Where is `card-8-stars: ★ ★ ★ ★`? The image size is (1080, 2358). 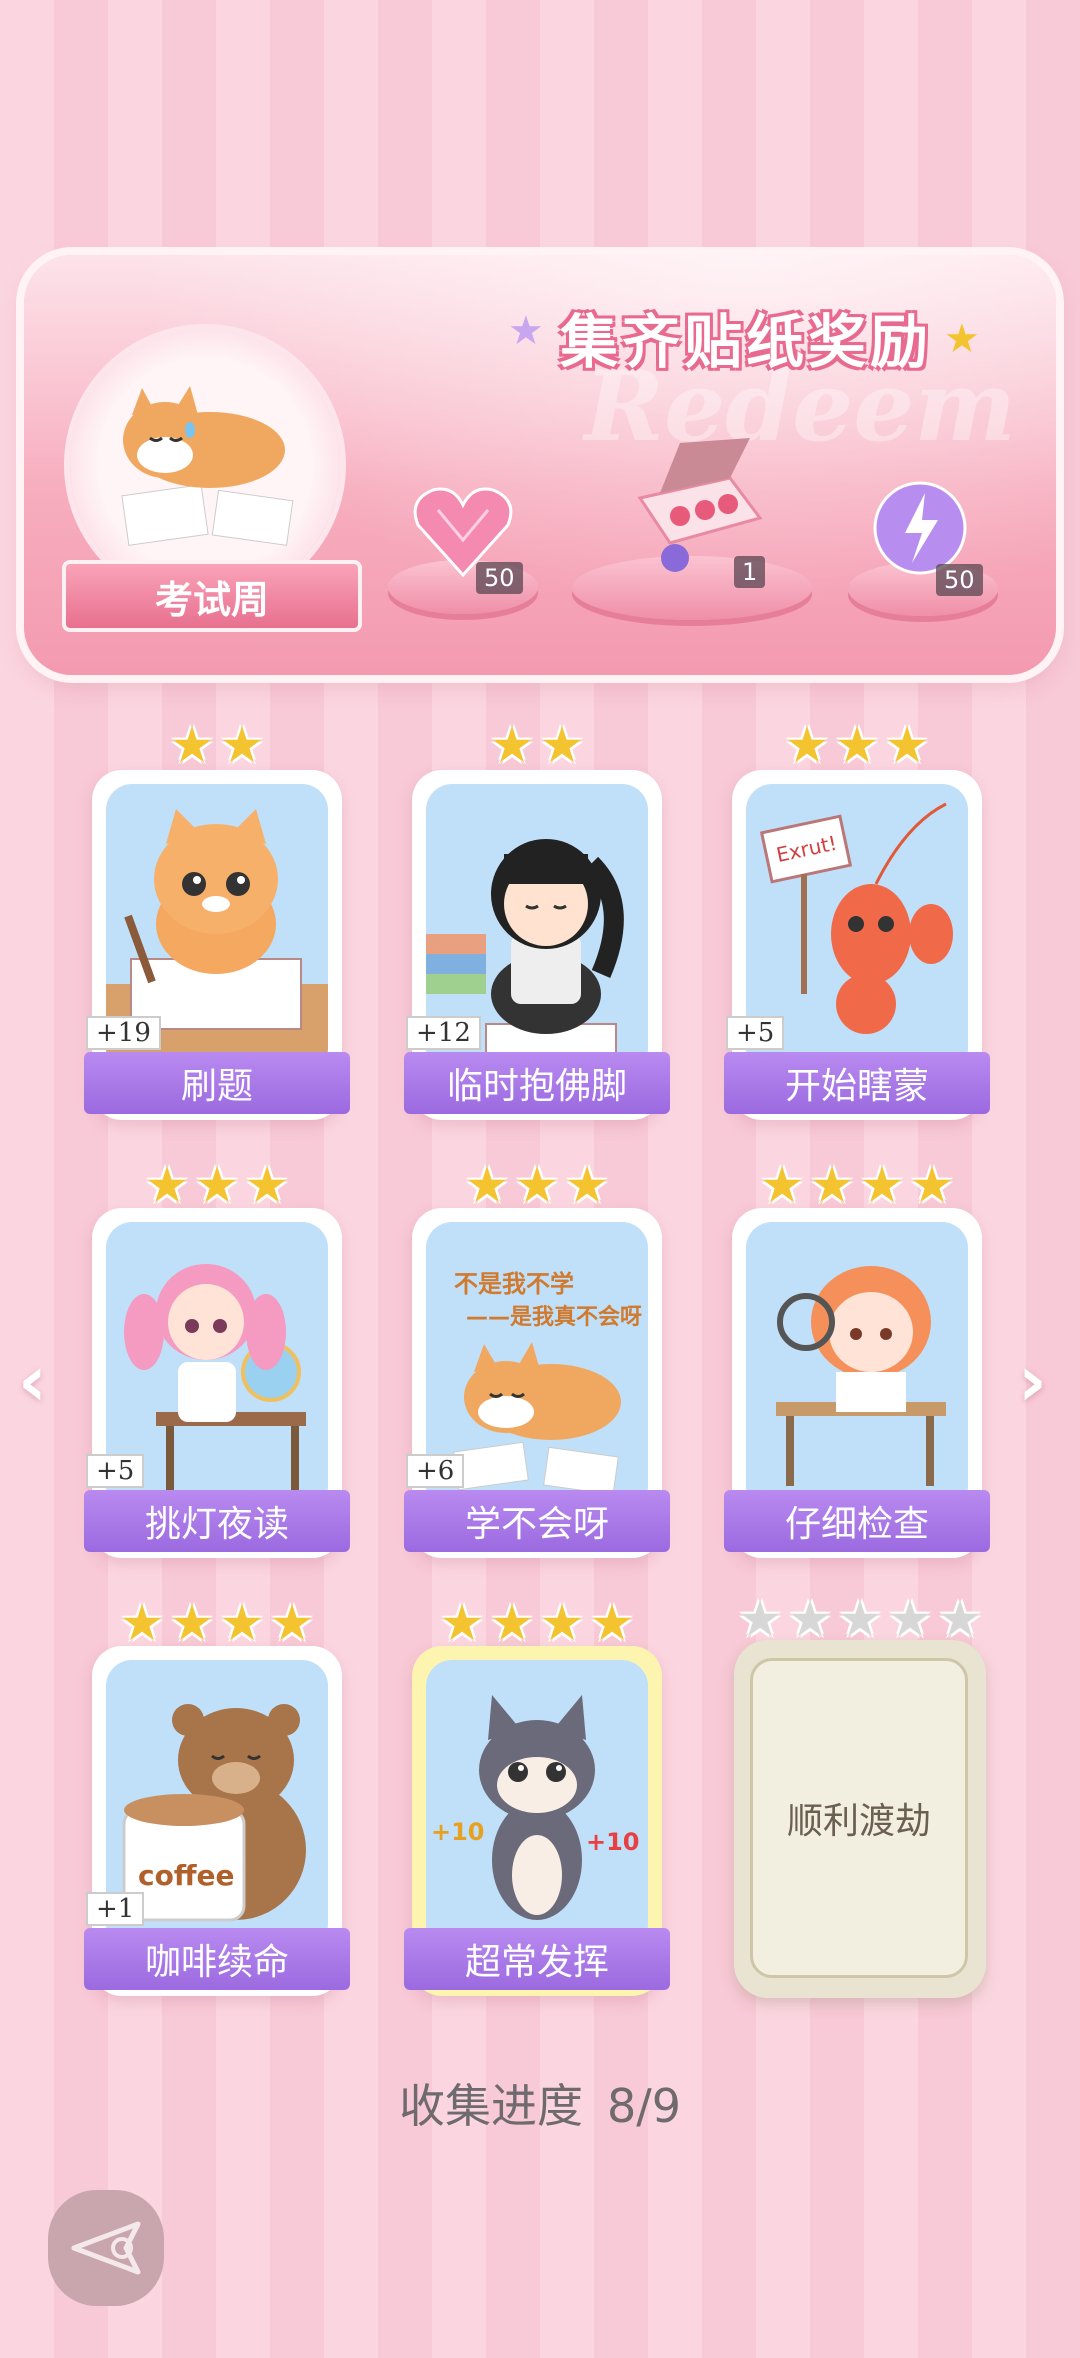 card-8-stars: ★ ★ ★ ★ is located at coordinates (537, 1623).